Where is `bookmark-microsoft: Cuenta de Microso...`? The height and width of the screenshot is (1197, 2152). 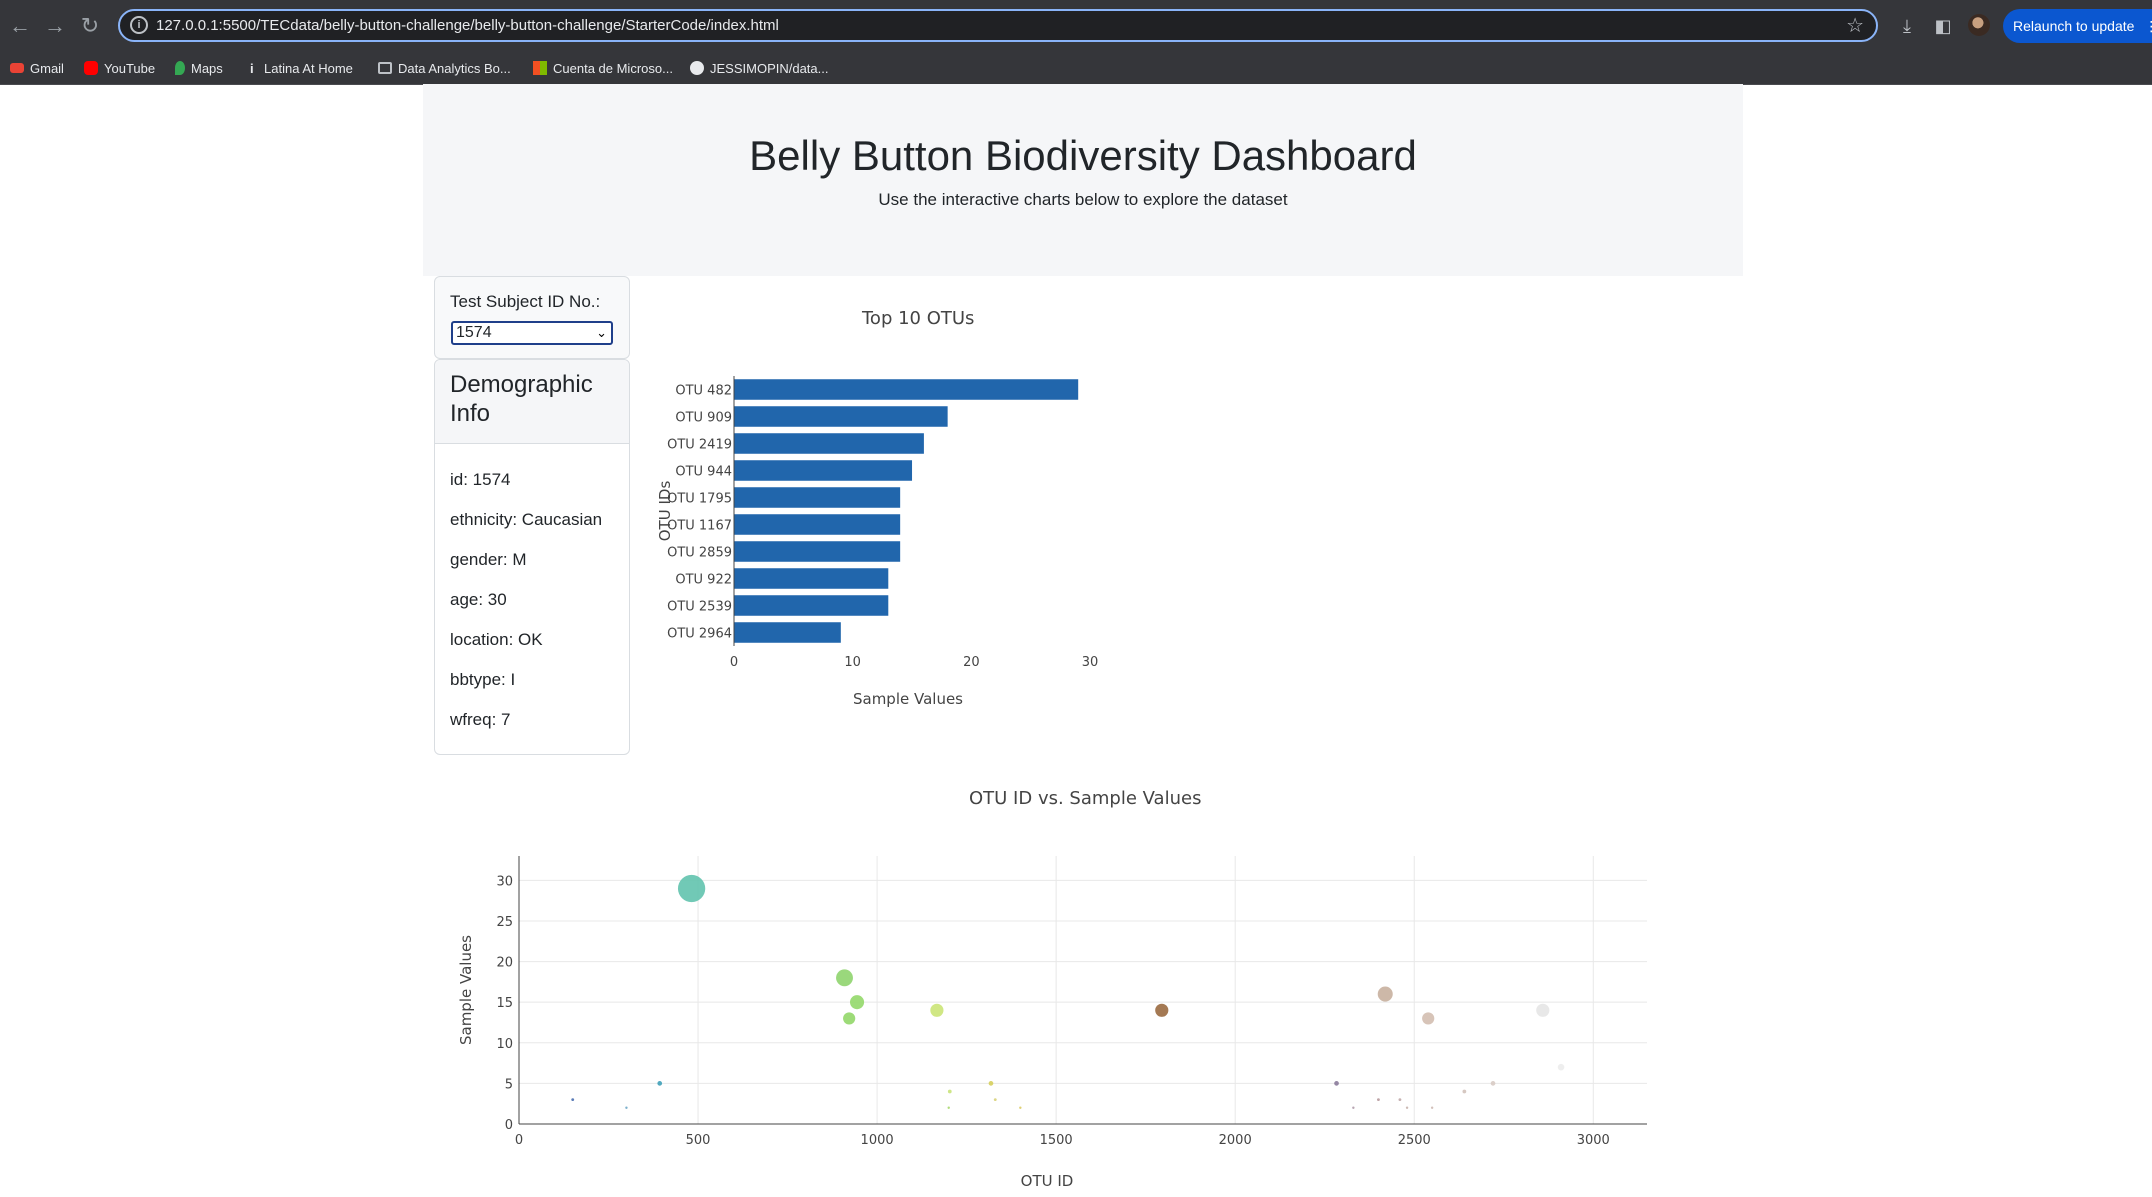 bookmark-microsoft: Cuenta de Microso... is located at coordinates (603, 68).